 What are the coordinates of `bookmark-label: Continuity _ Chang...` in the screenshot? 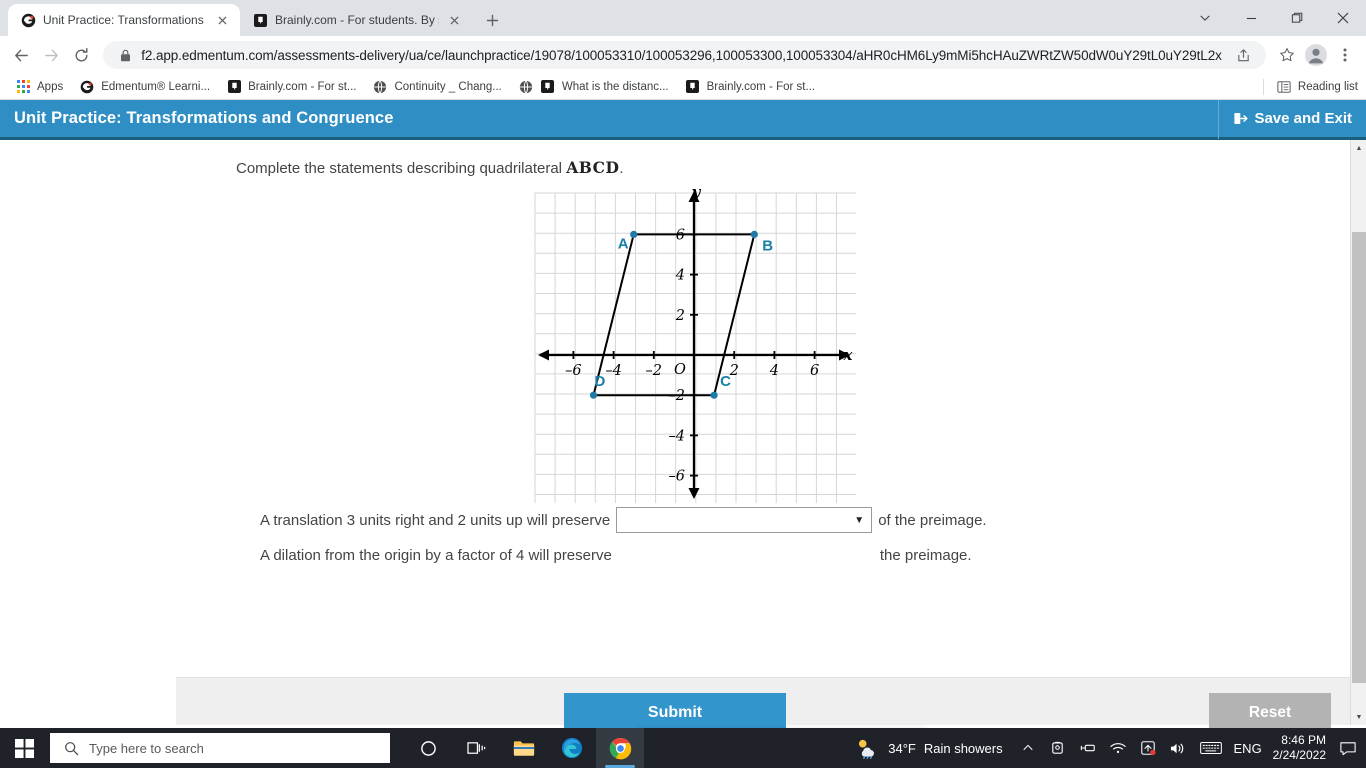 It's located at (448, 86).